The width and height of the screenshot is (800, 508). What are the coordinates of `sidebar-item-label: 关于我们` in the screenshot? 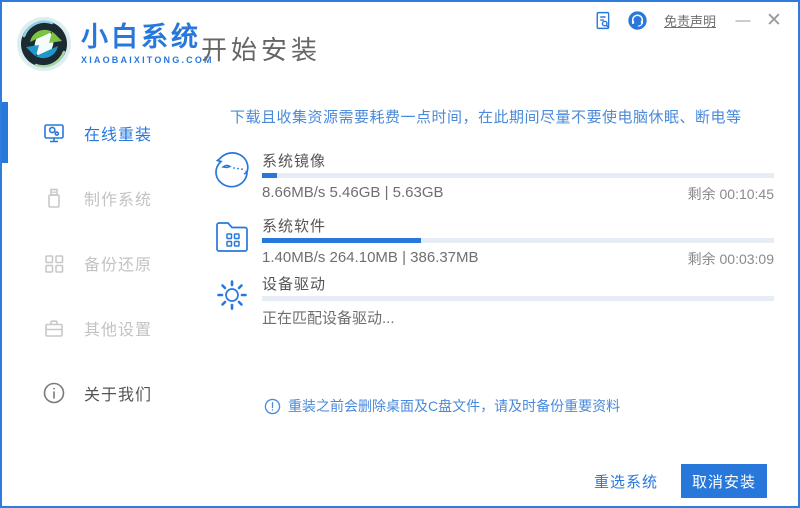 It's located at (118, 395).